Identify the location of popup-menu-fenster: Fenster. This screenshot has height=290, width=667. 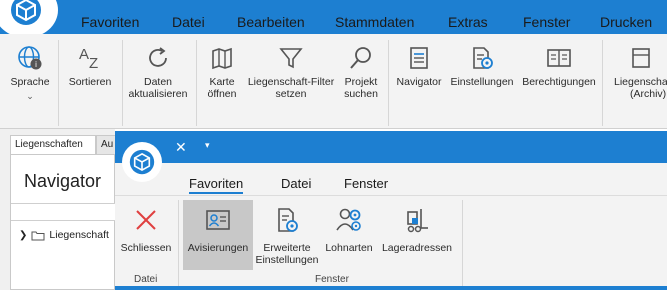
(366, 183).